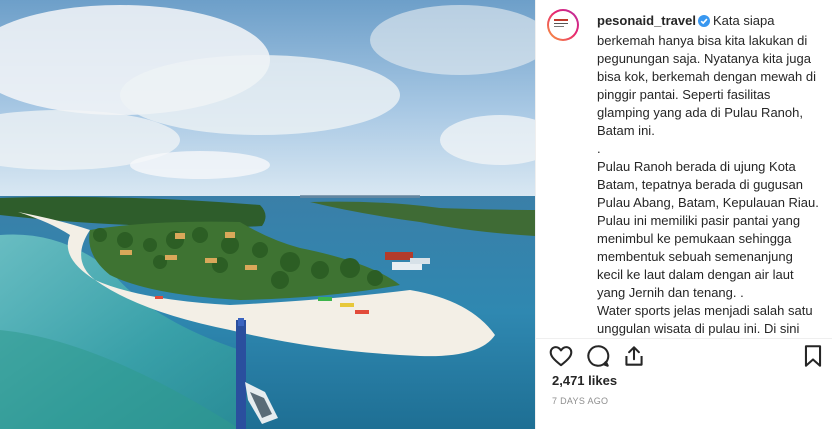  I want to click on bookmark-icon, so click(813, 356).